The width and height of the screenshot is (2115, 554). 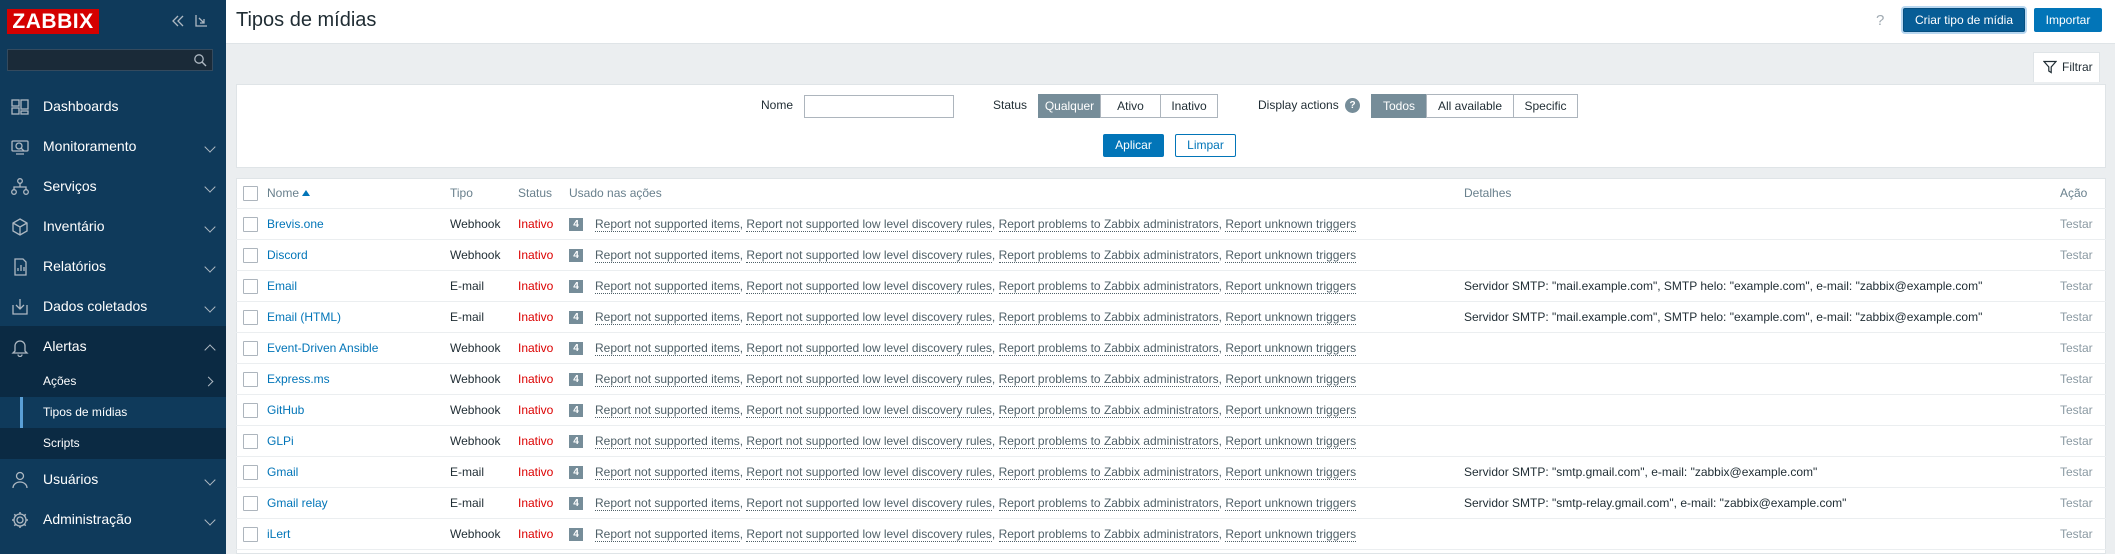 What do you see at coordinates (1470, 106) in the screenshot?
I see `display-option-all-available: All available` at bounding box center [1470, 106].